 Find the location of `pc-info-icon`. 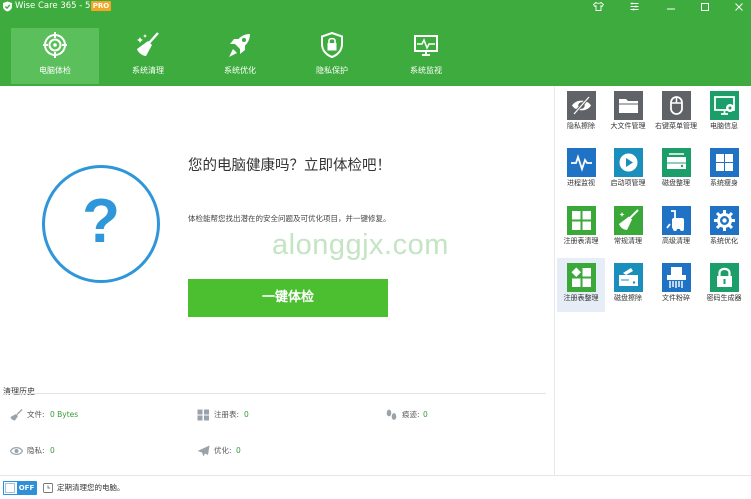

pc-info-icon is located at coordinates (724, 105).